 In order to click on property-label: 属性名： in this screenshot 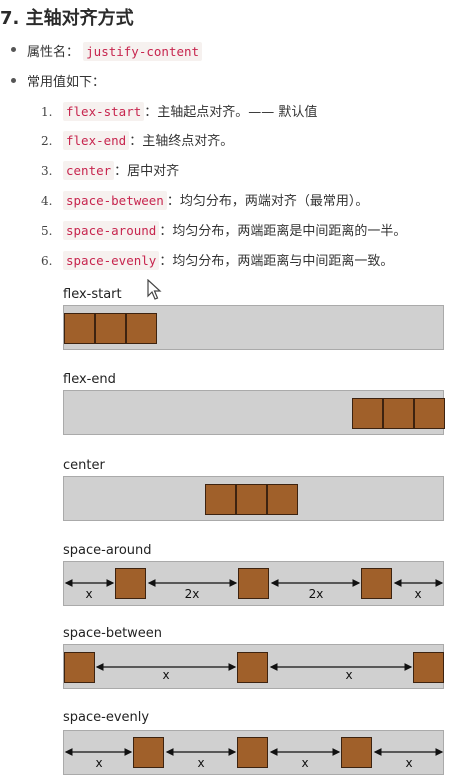, I will do `click(53, 52)`.